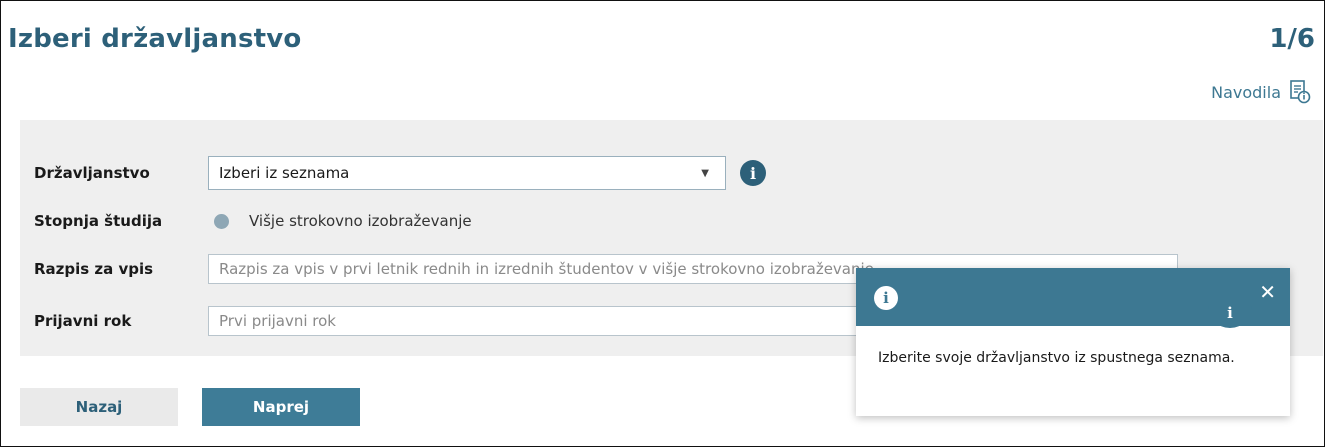 Image resolution: width=1325 pixels, height=447 pixels. I want to click on deadline-label: Prijavni rok, so click(83, 321).